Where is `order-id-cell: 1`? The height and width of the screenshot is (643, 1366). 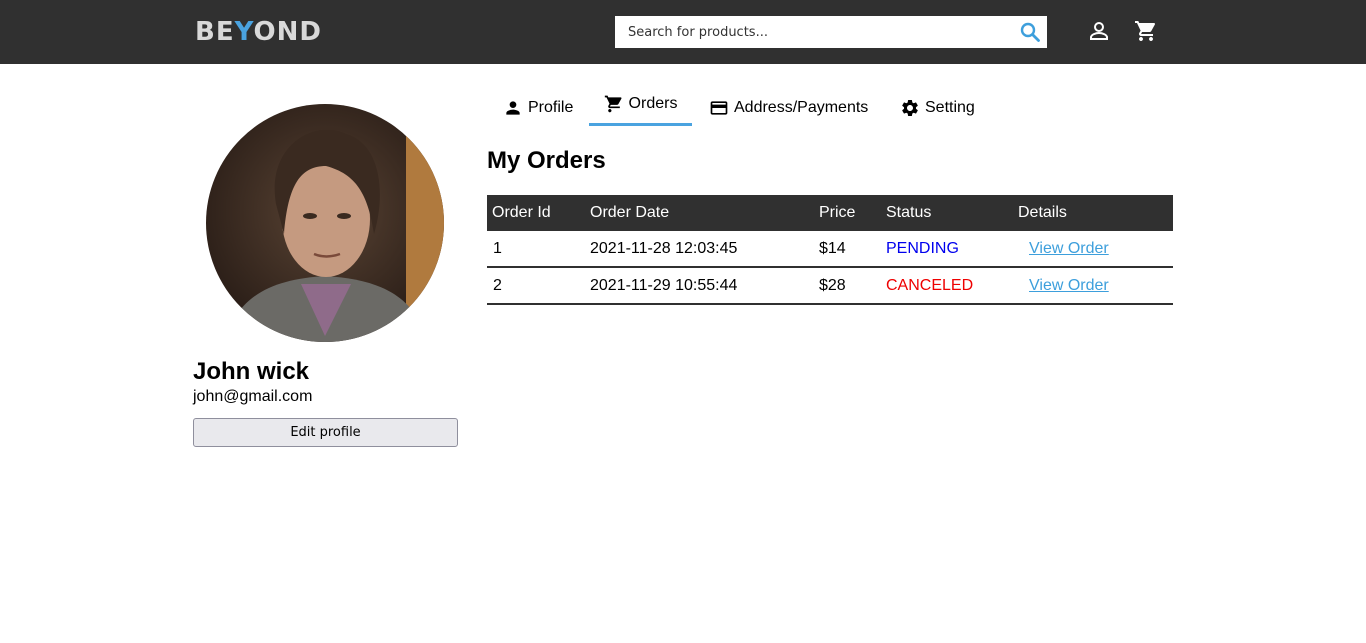 order-id-cell: 1 is located at coordinates (538, 249).